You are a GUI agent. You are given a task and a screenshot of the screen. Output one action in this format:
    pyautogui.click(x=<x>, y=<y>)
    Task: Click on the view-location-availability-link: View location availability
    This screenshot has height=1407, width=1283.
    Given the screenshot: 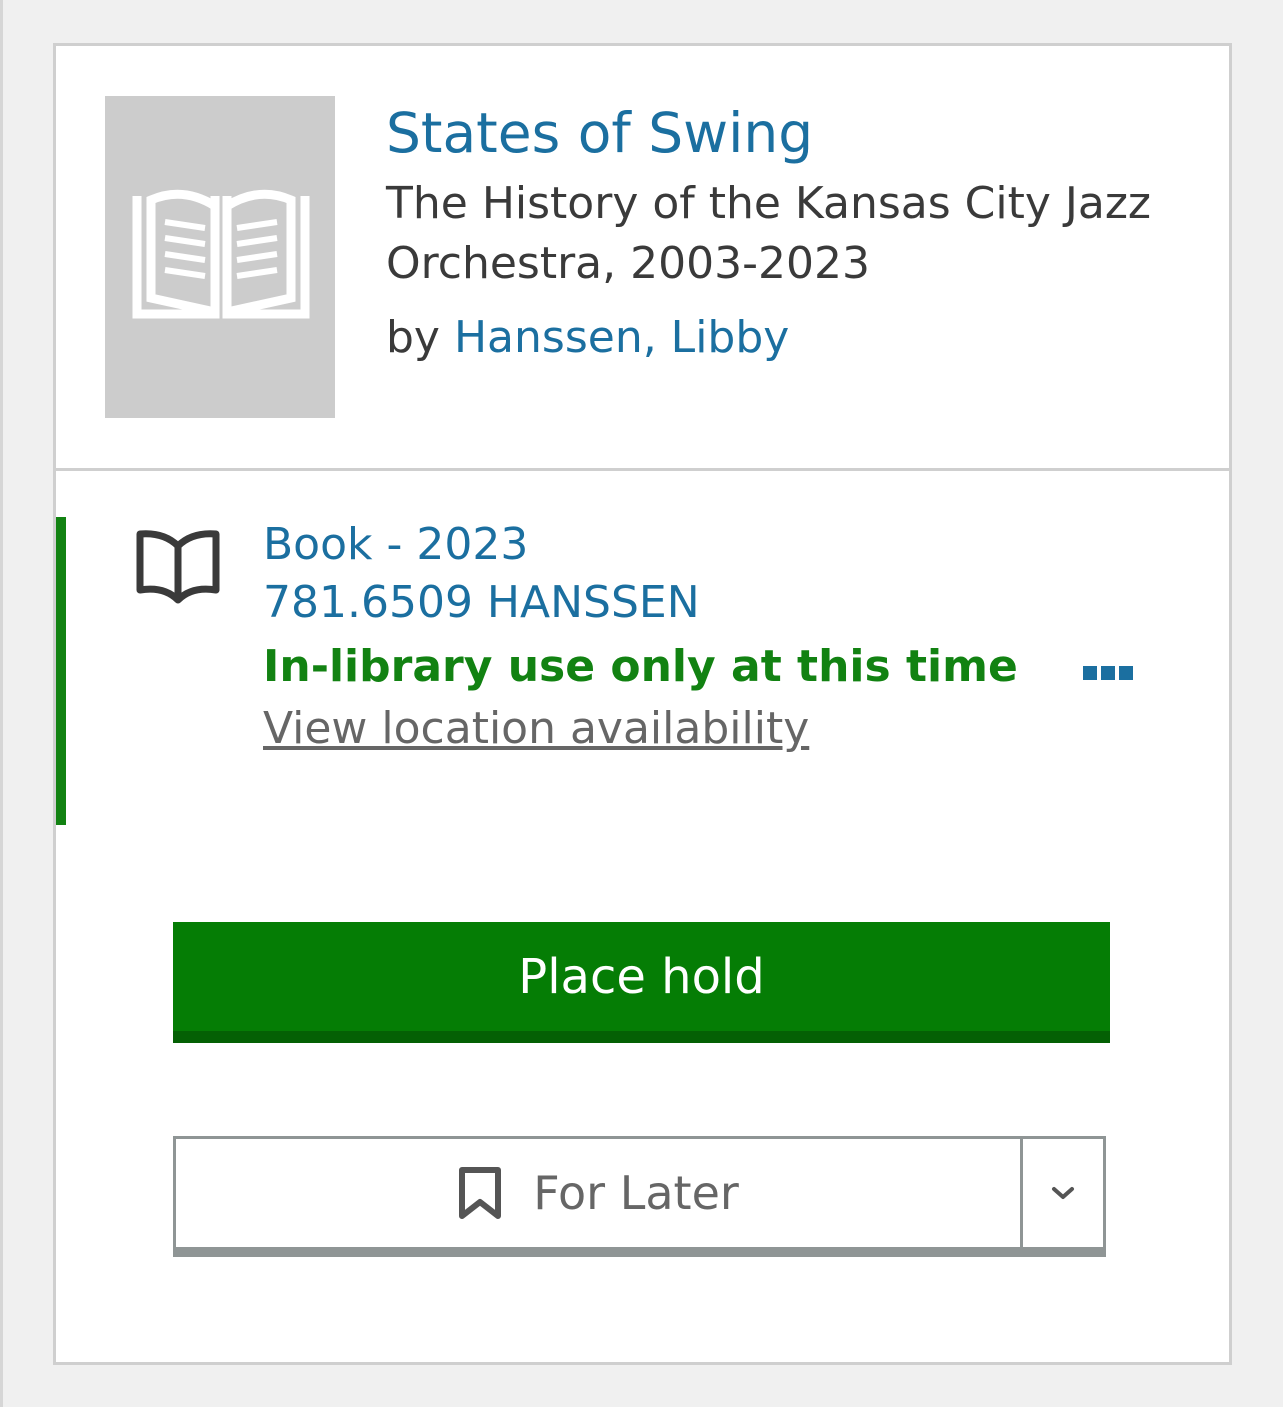 What is the action you would take?
    pyautogui.click(x=536, y=729)
    